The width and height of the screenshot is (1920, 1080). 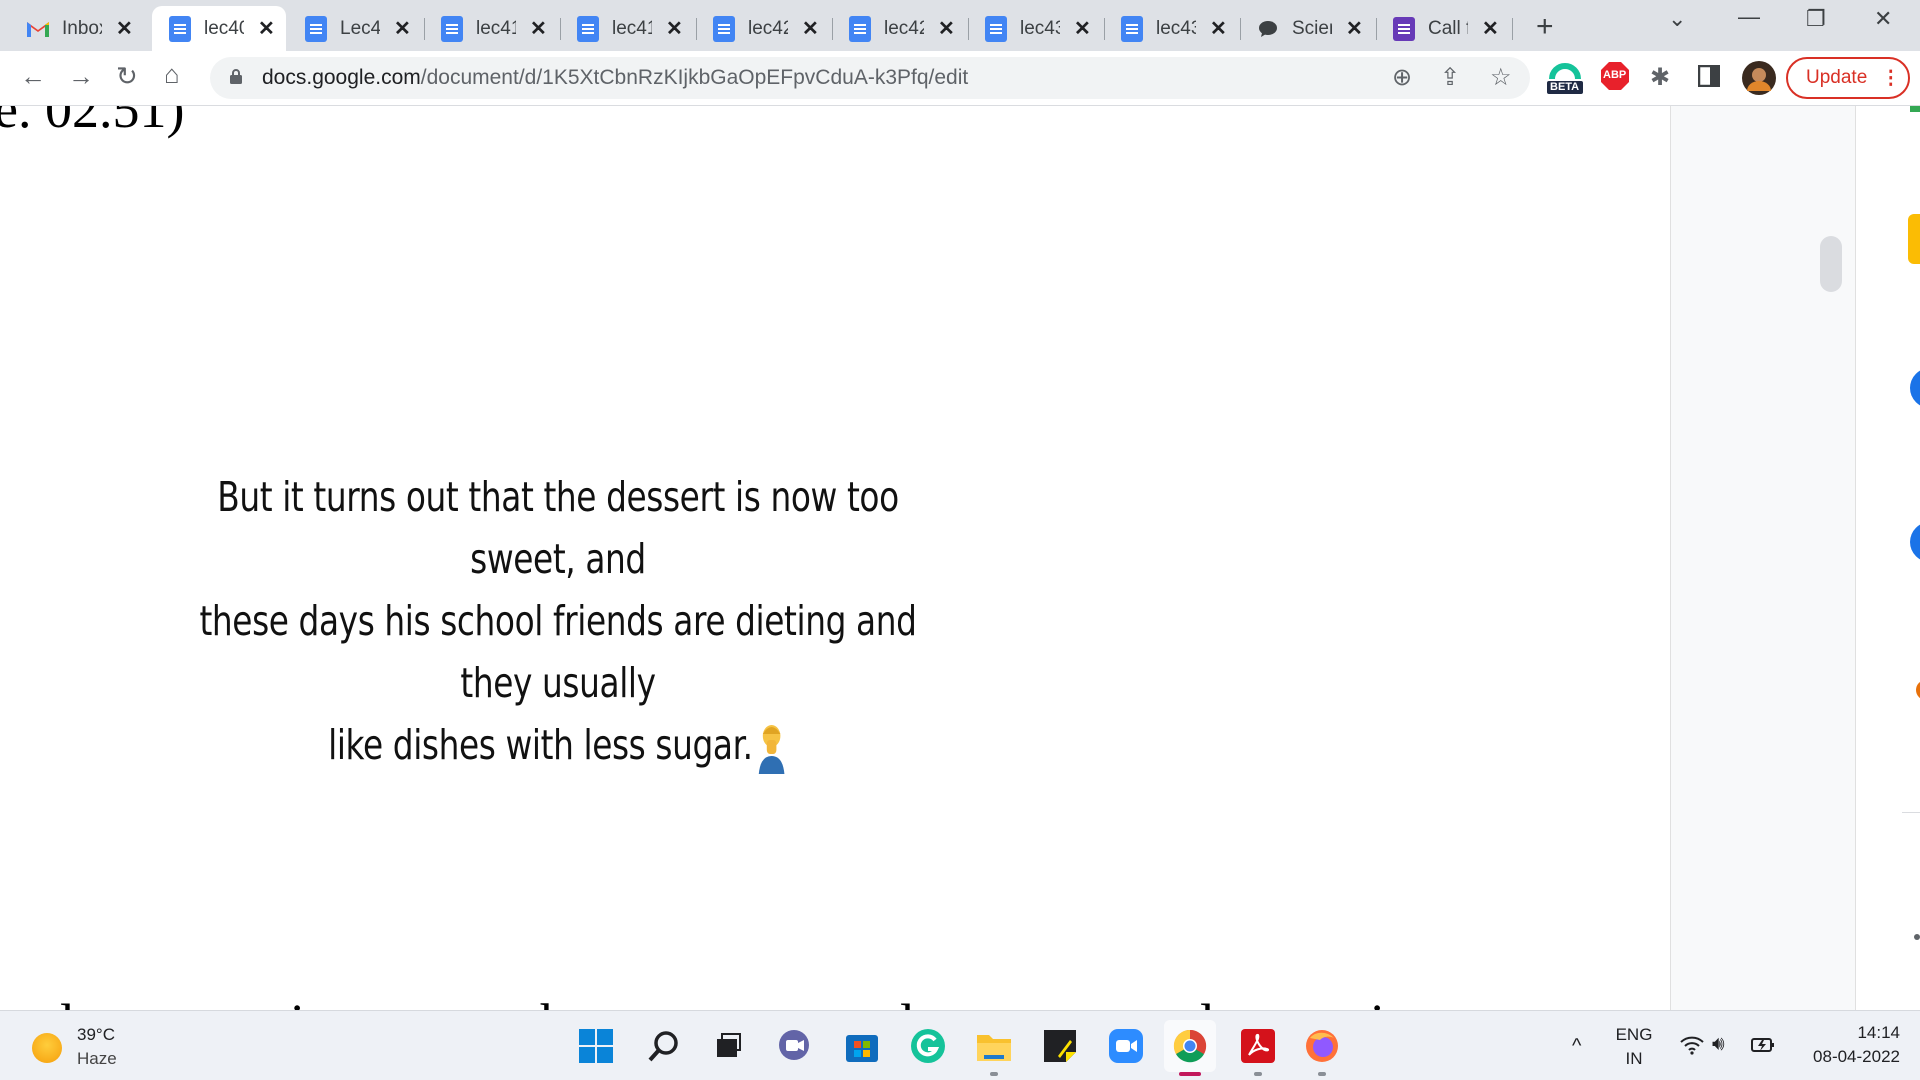 I want to click on forward-icon: →, so click(x=81, y=76).